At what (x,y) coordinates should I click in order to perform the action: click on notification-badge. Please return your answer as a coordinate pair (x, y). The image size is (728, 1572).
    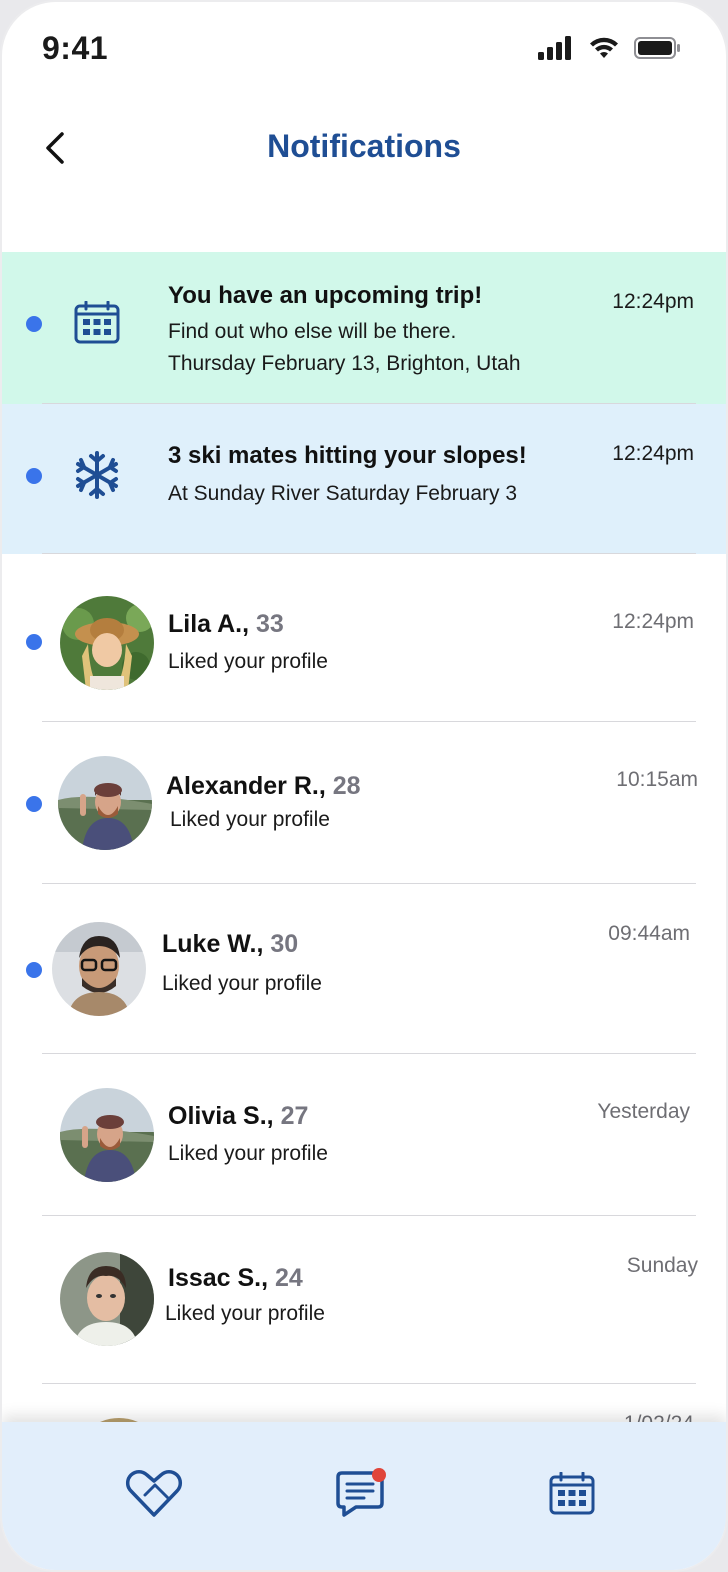
    Looking at the image, I should click on (379, 1475).